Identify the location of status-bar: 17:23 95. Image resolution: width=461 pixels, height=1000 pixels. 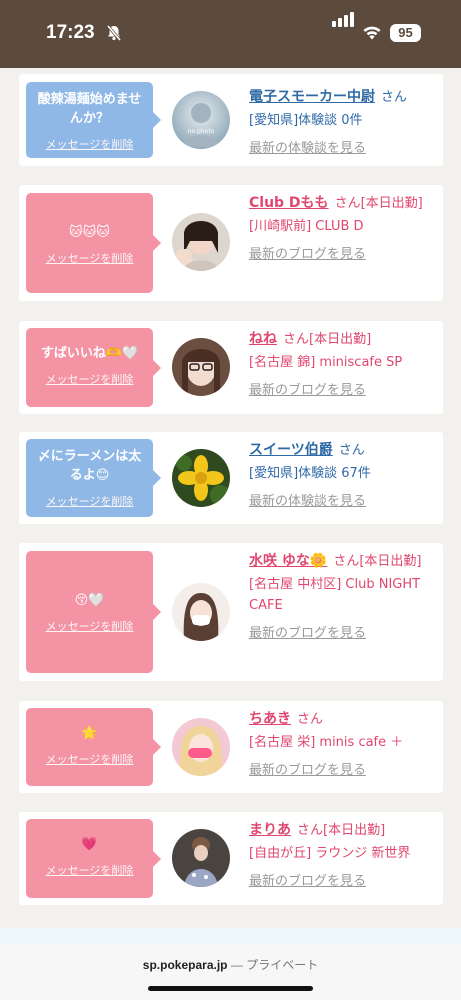
(230, 34).